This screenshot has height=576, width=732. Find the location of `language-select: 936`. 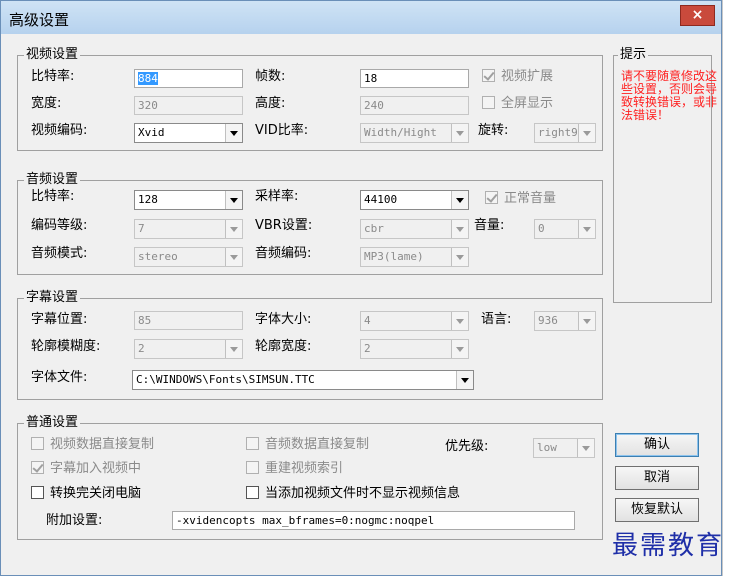

language-select: 936 is located at coordinates (565, 321).